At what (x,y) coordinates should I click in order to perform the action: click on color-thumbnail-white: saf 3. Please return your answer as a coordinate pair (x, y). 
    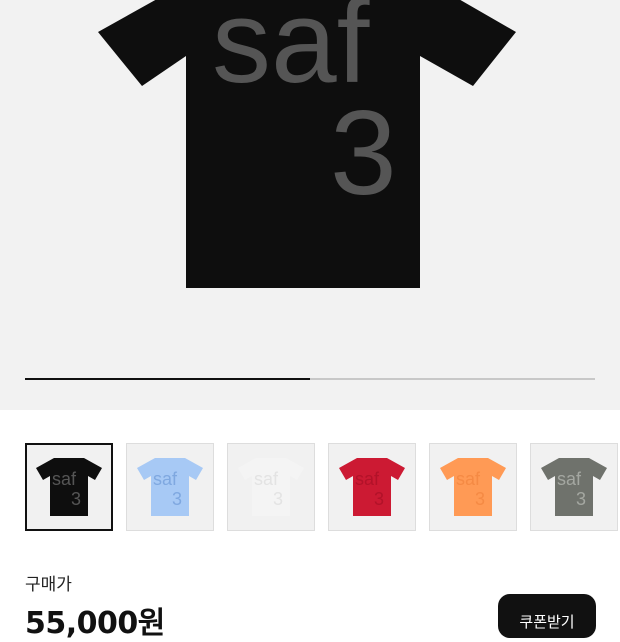
    Looking at the image, I should click on (271, 487).